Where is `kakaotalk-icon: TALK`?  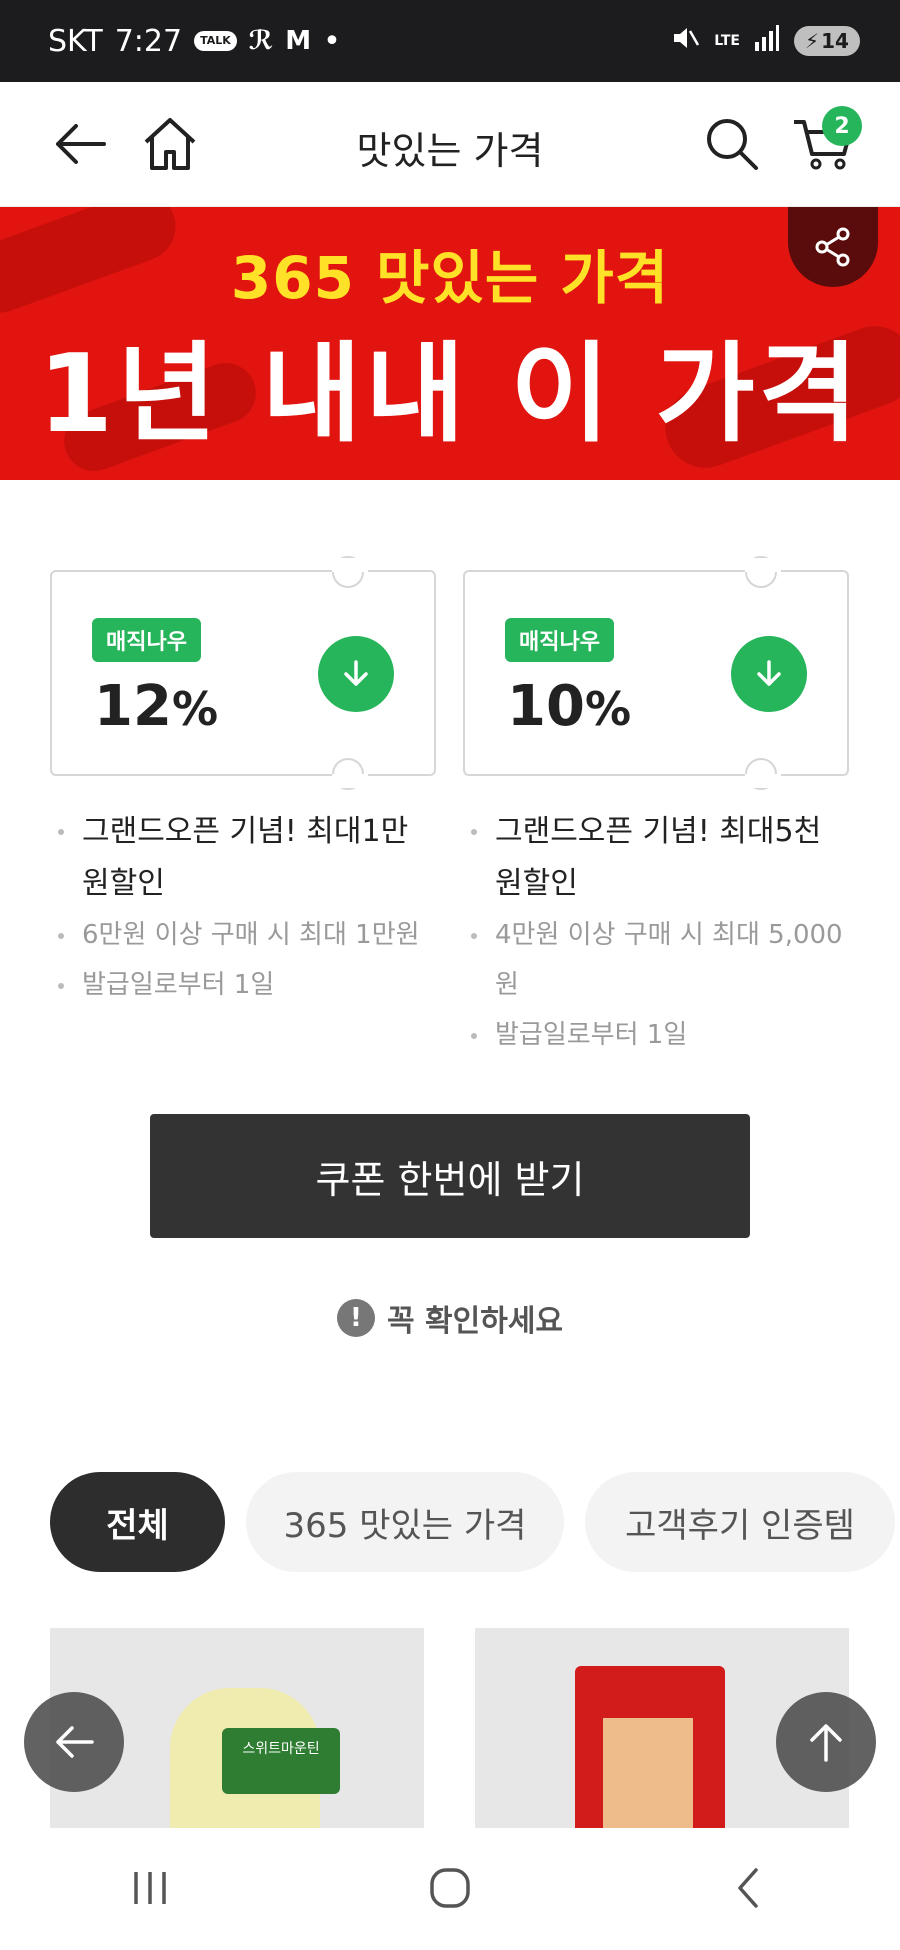
kakaotalk-icon: TALK is located at coordinates (215, 41).